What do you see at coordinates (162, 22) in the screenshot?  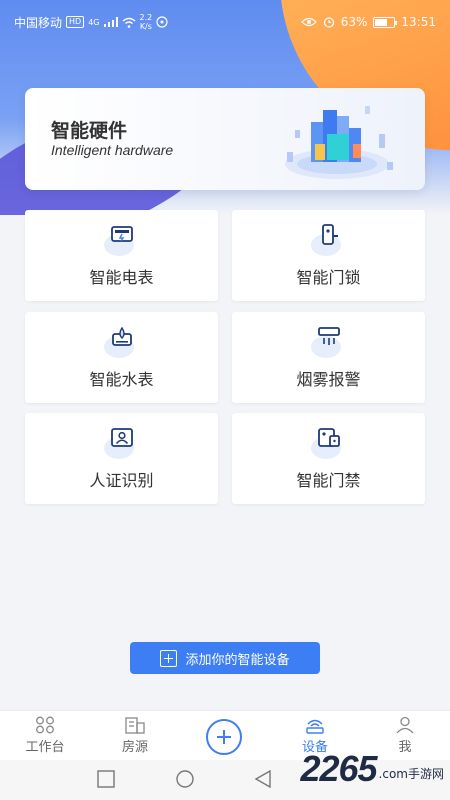 I see `hotspot-icon` at bounding box center [162, 22].